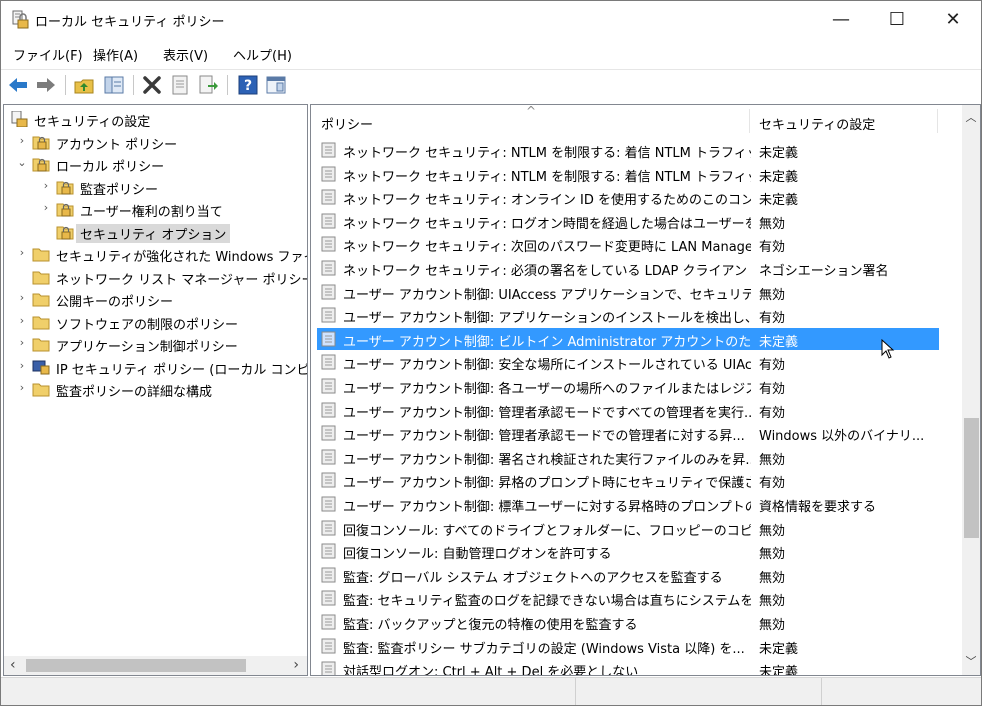 The width and height of the screenshot is (982, 706). What do you see at coordinates (18, 85) in the screenshot?
I see `back-arrow-icon` at bounding box center [18, 85].